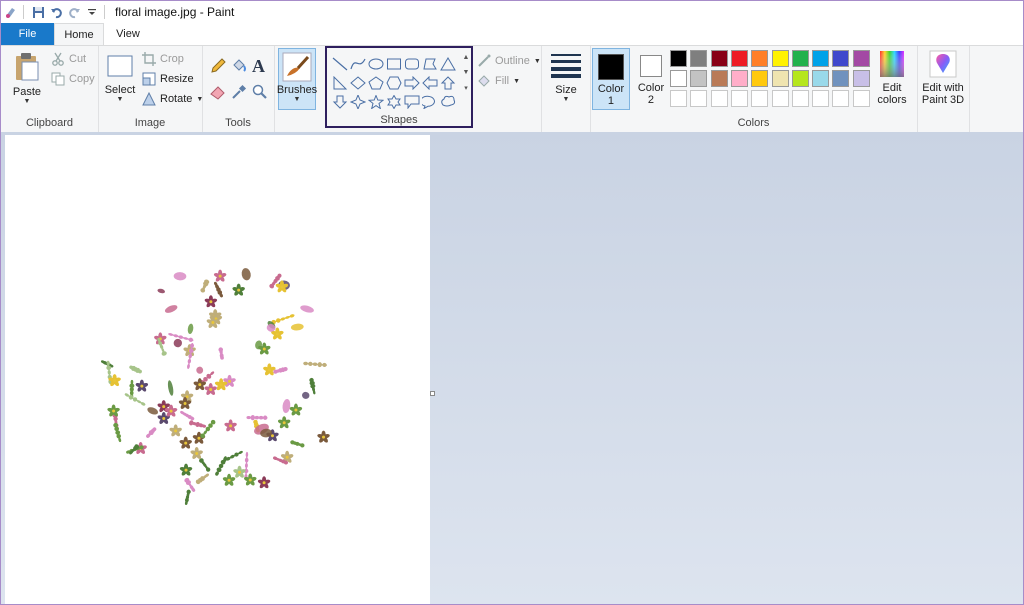 This screenshot has height=605, width=1024. I want to click on six-point-star-shape-icon, so click(394, 101).